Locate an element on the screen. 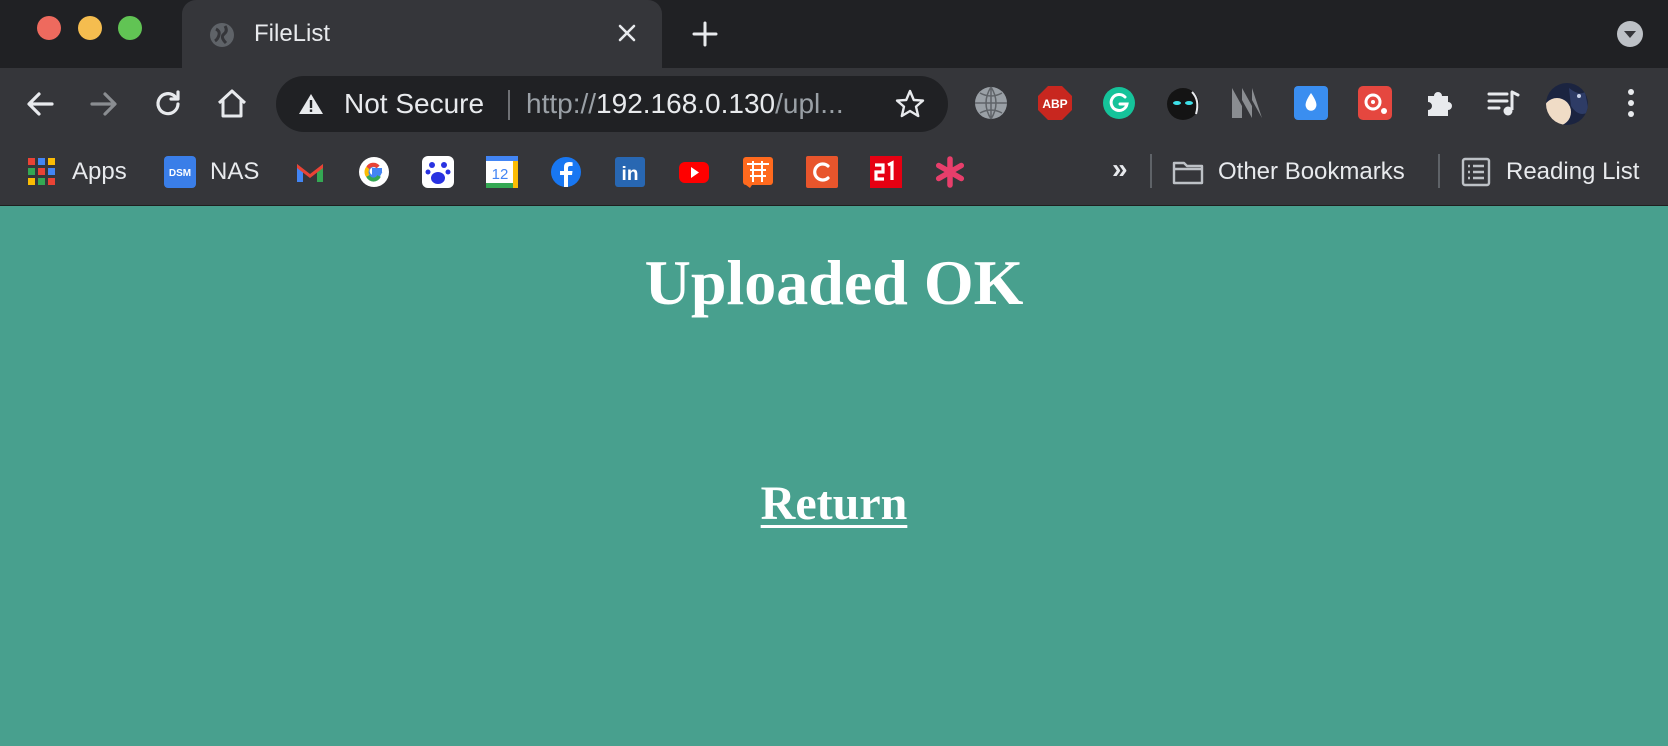 The height and width of the screenshot is (746, 1668). google-icon is located at coordinates (374, 172).